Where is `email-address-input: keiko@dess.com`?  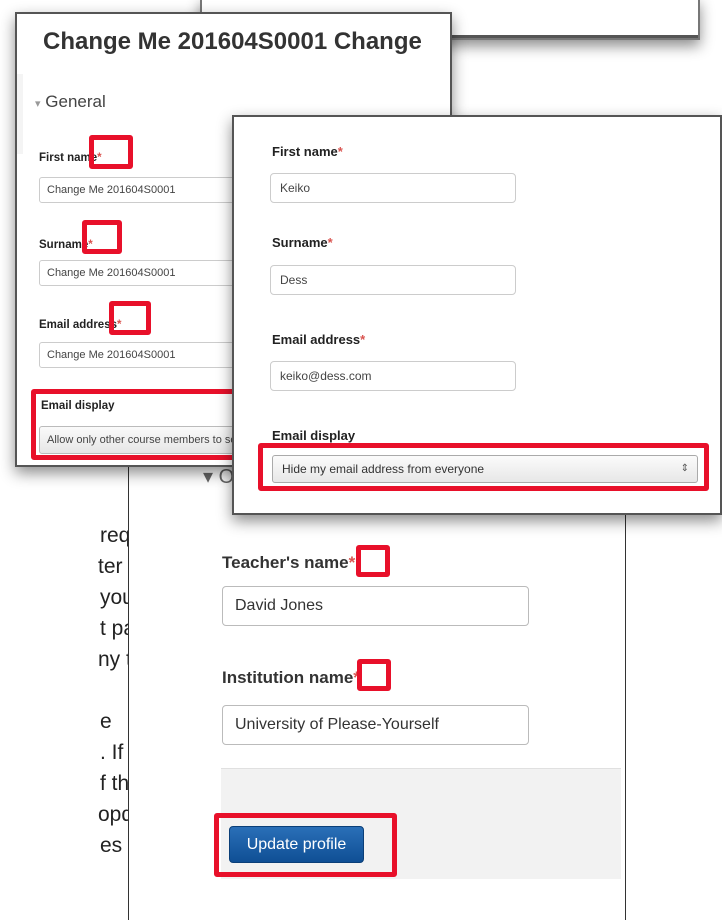 email-address-input: keiko@dess.com is located at coordinates (393, 376).